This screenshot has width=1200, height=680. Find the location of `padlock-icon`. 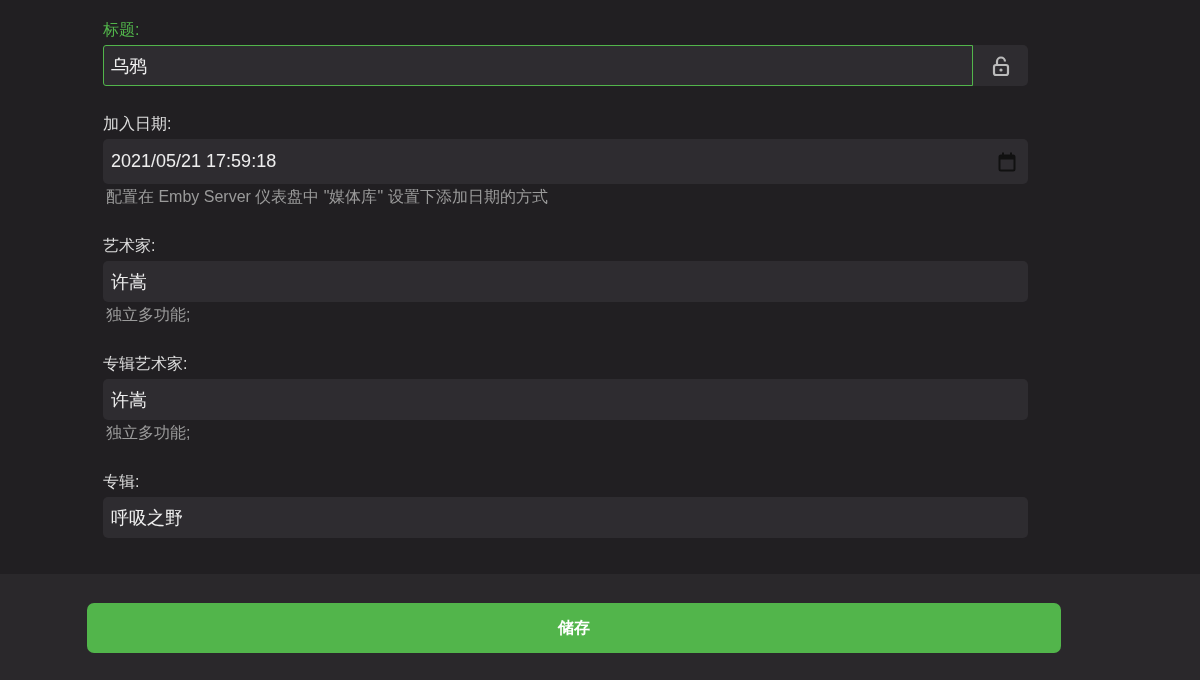

padlock-icon is located at coordinates (1000, 65).